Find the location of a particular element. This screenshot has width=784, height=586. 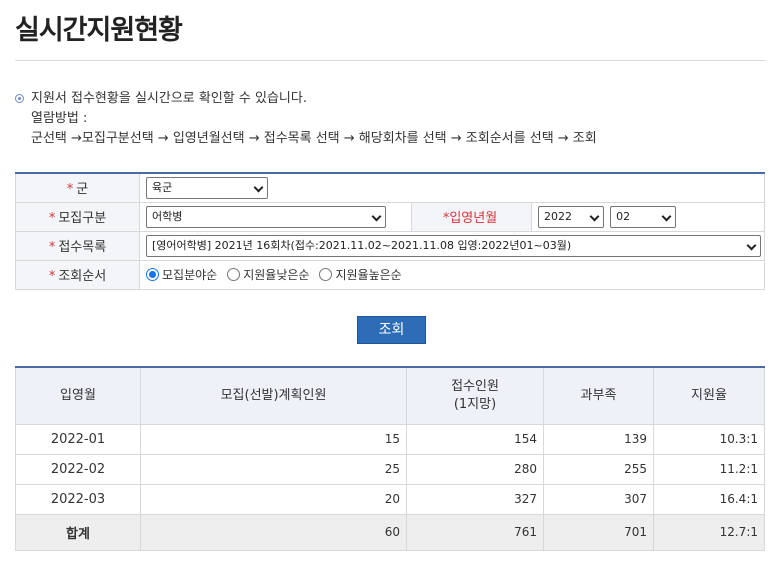

info-description: 지원서 접수현황을 실시간으로 확인할 수 있습니다. is located at coordinates (169, 98).